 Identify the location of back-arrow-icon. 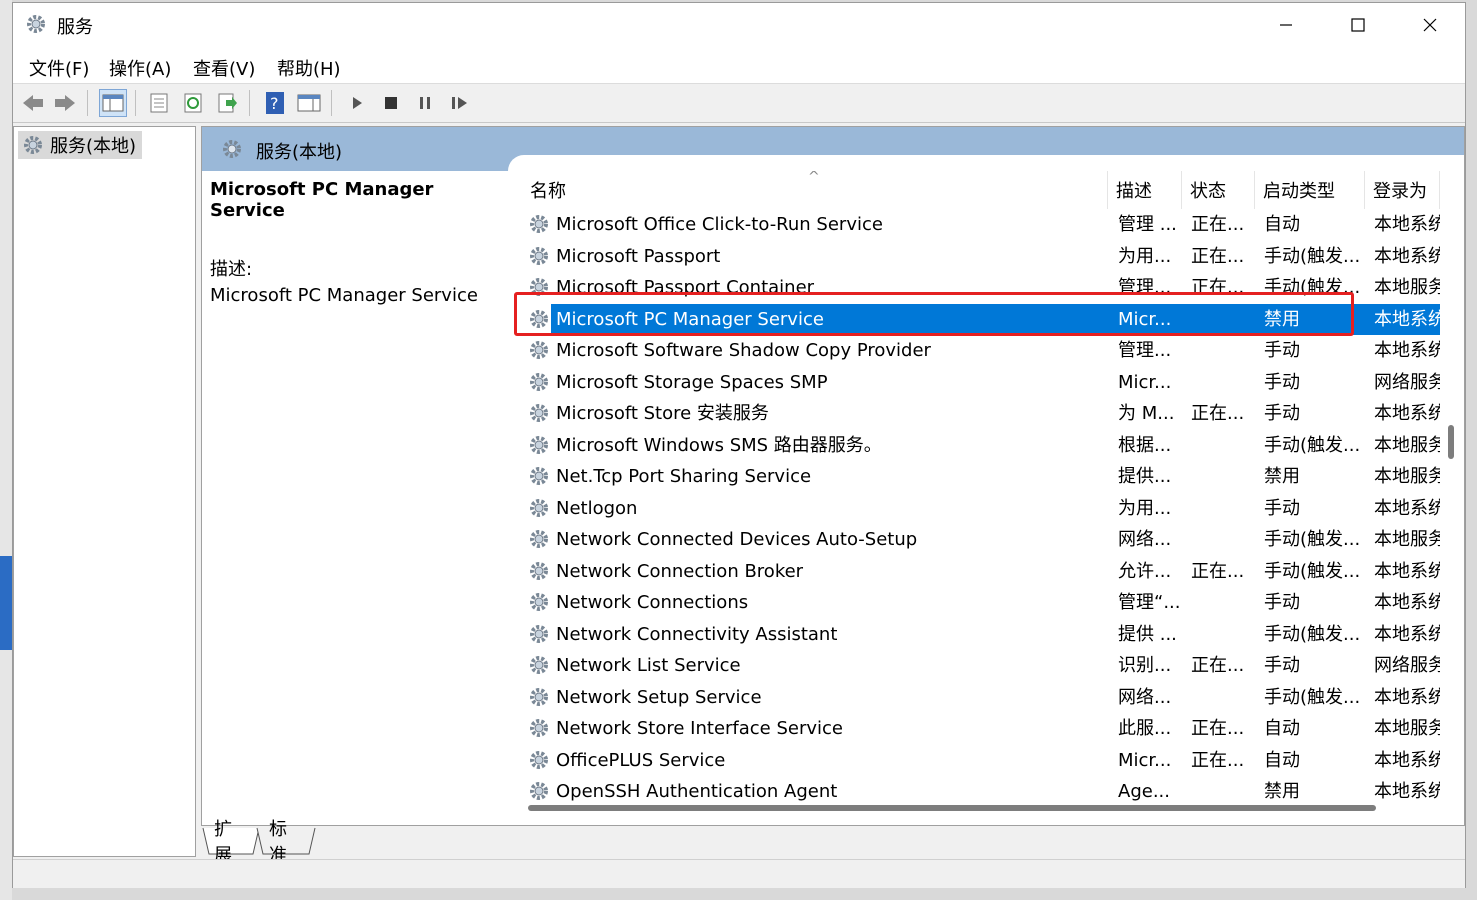
(33, 103).